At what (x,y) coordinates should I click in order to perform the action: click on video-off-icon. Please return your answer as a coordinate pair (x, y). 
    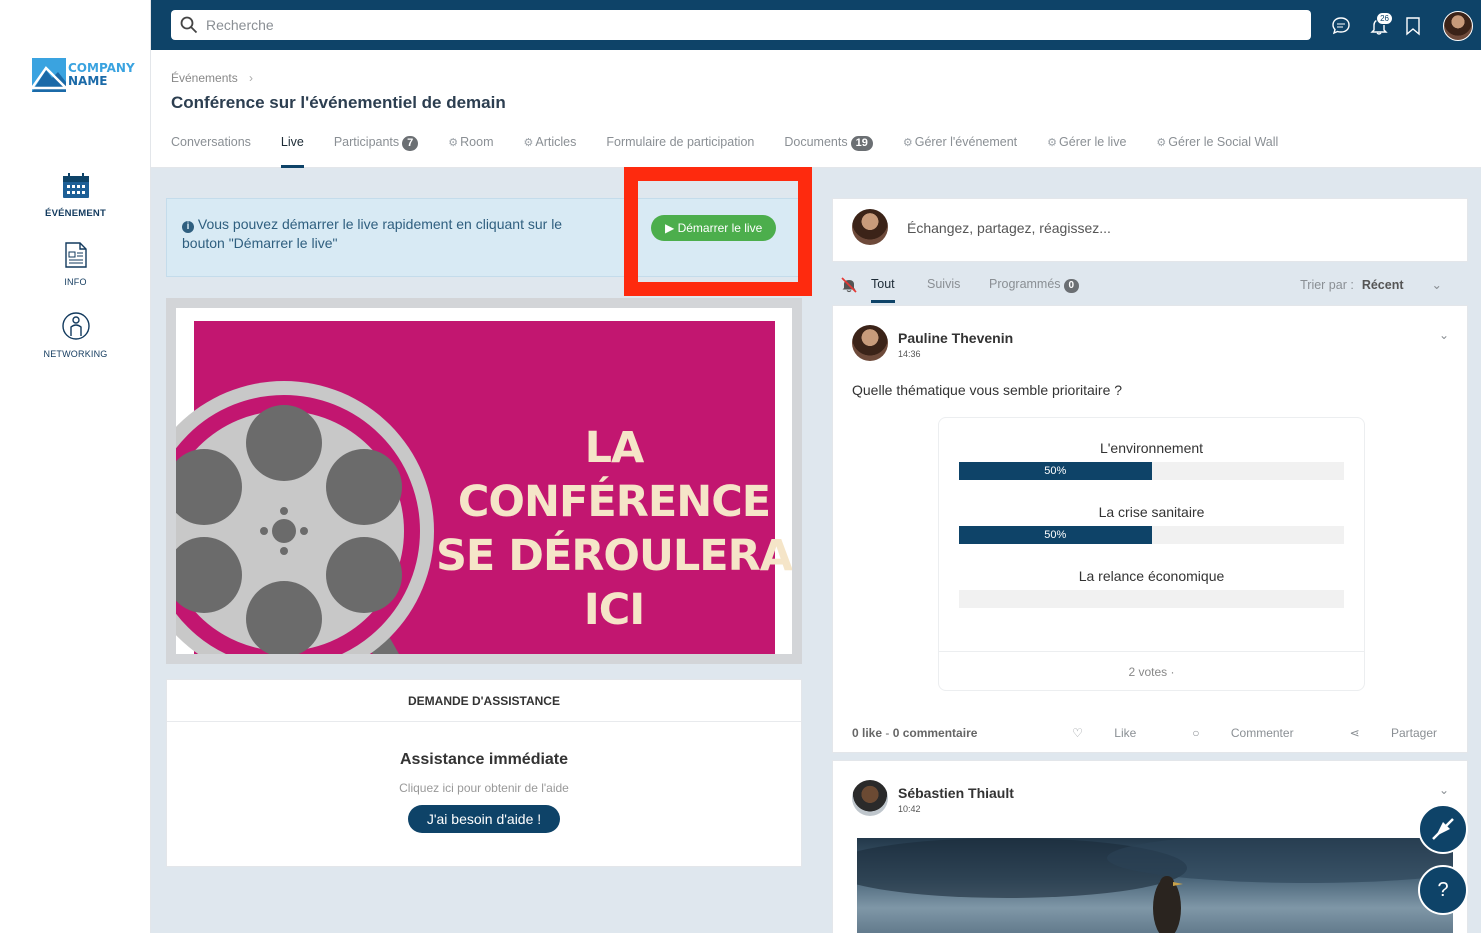
    Looking at the image, I should click on (1443, 829).